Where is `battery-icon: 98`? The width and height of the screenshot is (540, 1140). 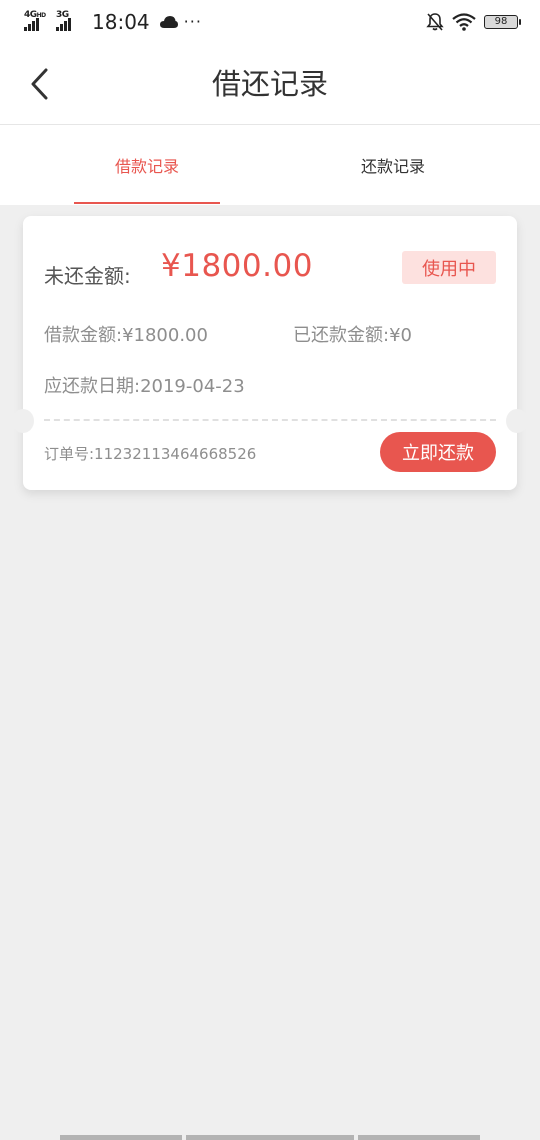 battery-icon: 98 is located at coordinates (502, 22).